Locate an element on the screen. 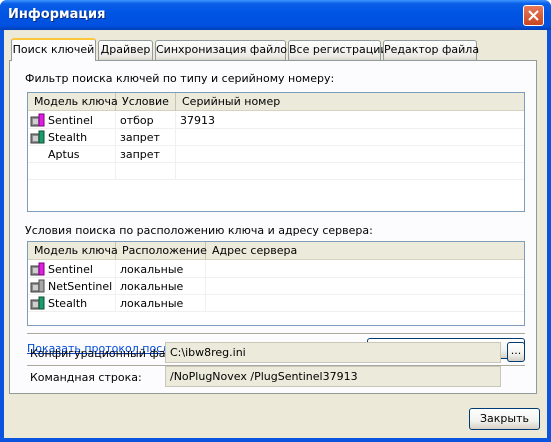 The image size is (551, 442). location-row-model: Stealth is located at coordinates (68, 303).